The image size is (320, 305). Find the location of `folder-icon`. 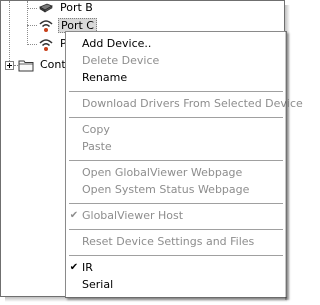

folder-icon is located at coordinates (26, 65).